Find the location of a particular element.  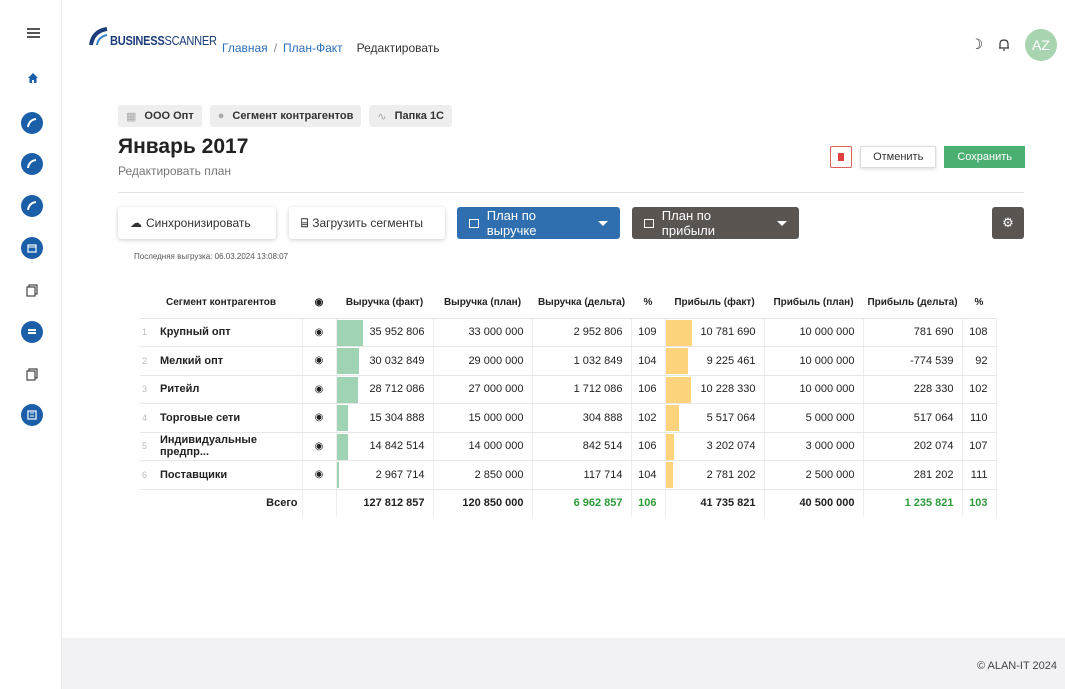

rev-share-bar is located at coordinates (342, 446).